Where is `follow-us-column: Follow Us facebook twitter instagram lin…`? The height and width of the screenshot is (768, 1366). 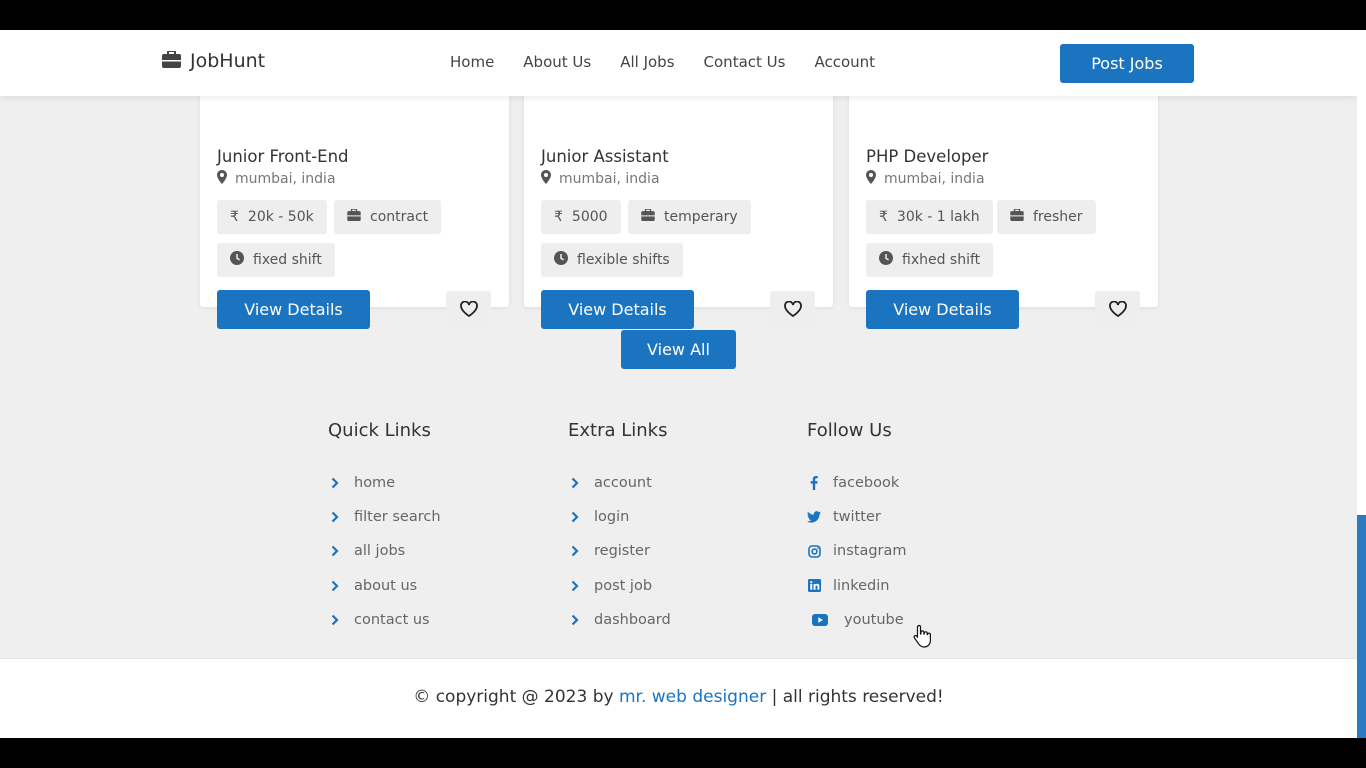
follow-us-column: Follow Us facebook twitter instagram lin… is located at coordinates (857, 524).